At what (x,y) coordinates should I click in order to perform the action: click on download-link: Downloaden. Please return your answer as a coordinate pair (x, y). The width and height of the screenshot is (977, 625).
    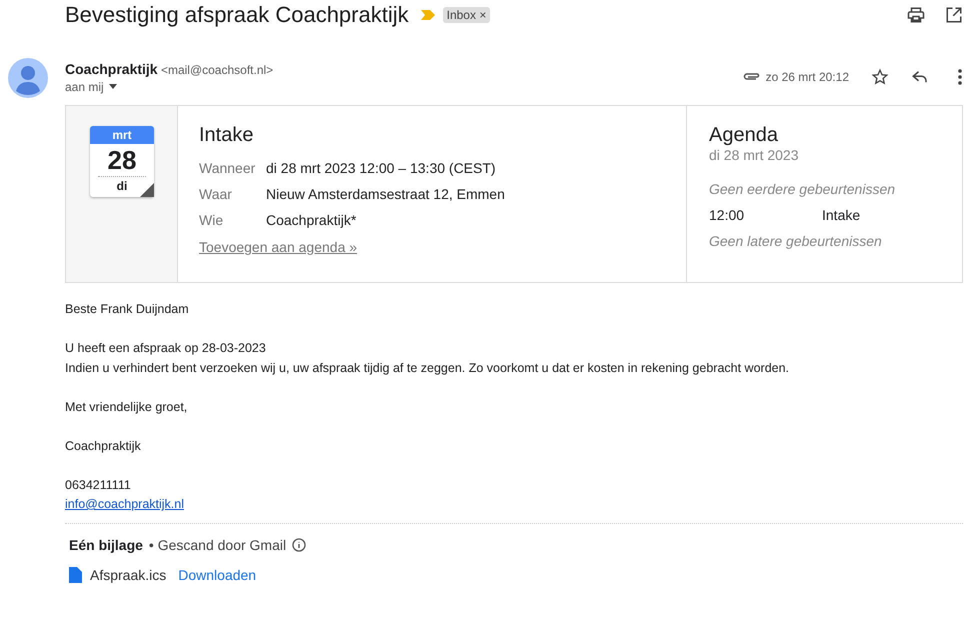
    Looking at the image, I should click on (217, 574).